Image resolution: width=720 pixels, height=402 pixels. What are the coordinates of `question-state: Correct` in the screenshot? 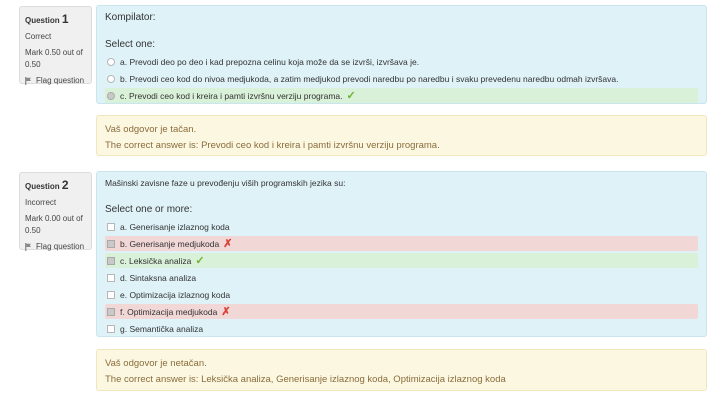 It's located at (38, 36).